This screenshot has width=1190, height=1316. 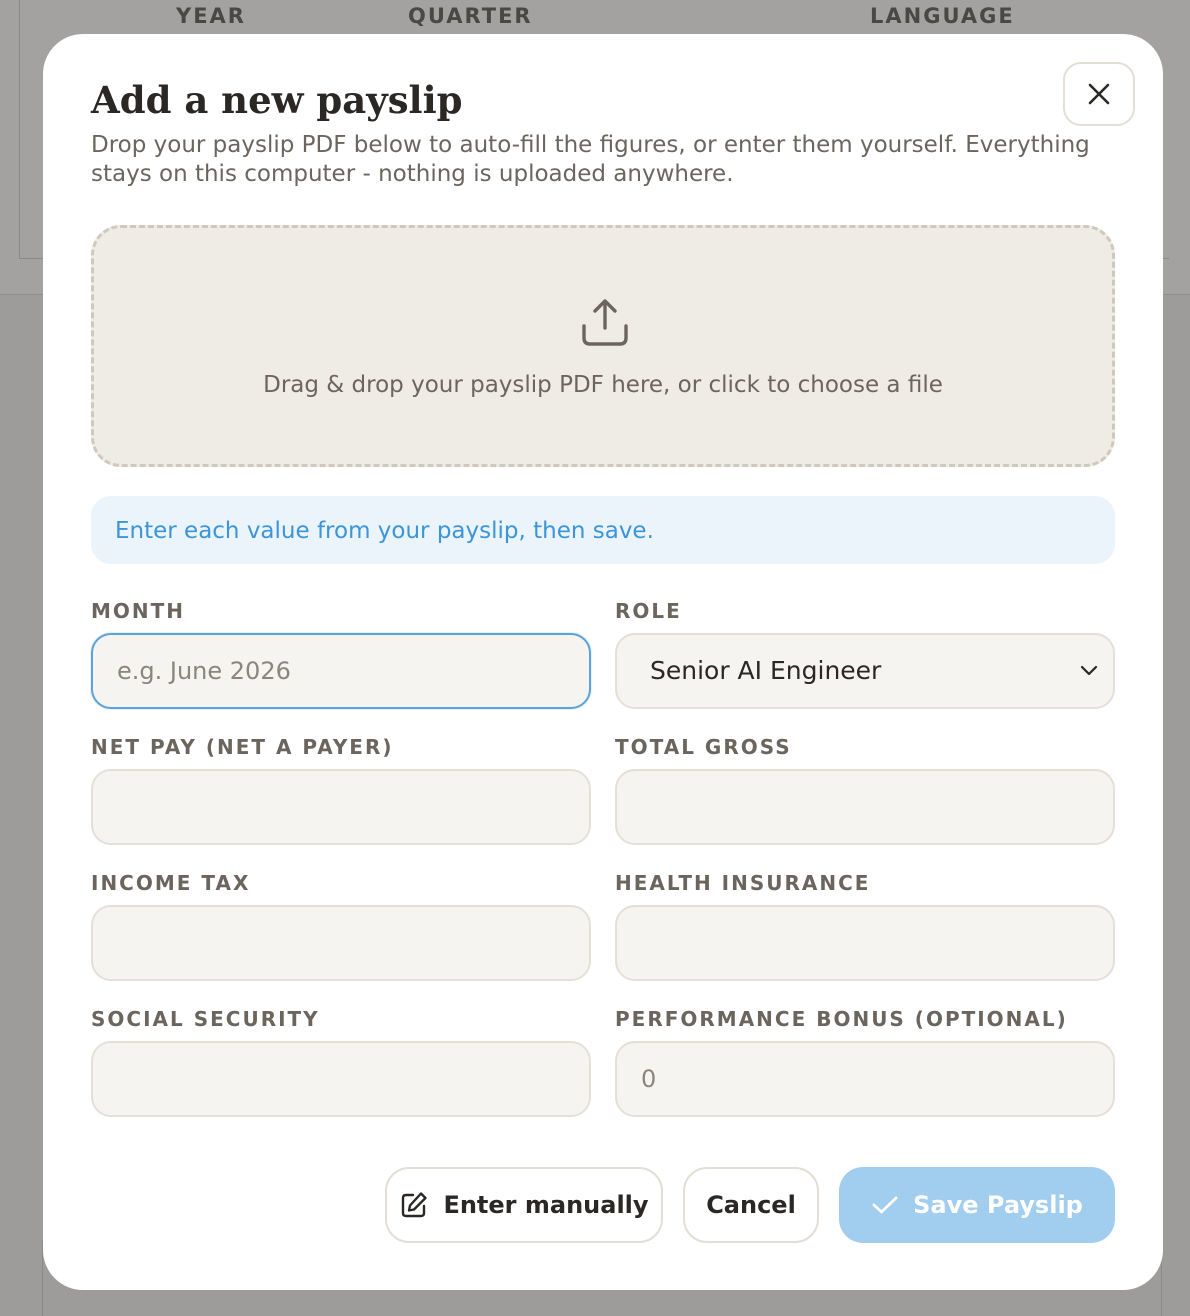 I want to click on total-gross-label: TOTAL GROSS, so click(x=703, y=747).